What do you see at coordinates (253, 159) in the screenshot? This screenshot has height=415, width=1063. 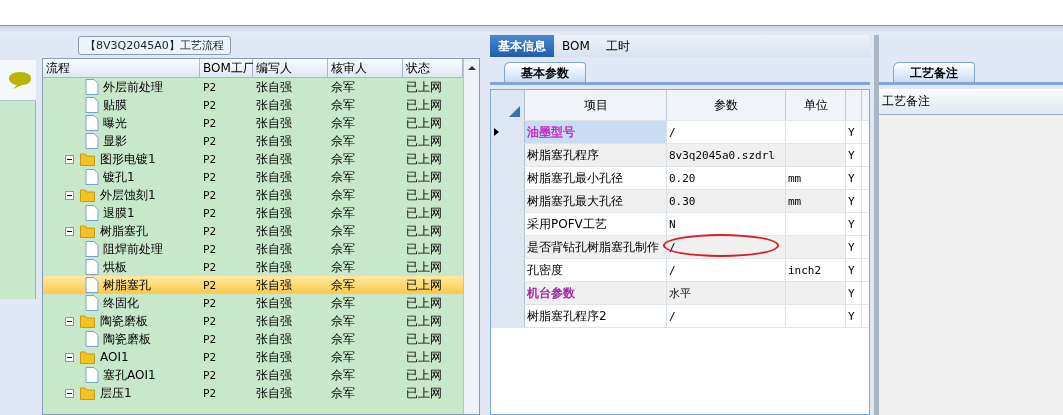 I see `tree-row: 图形电镀1 P2 张自强 佘军 已上网` at bounding box center [253, 159].